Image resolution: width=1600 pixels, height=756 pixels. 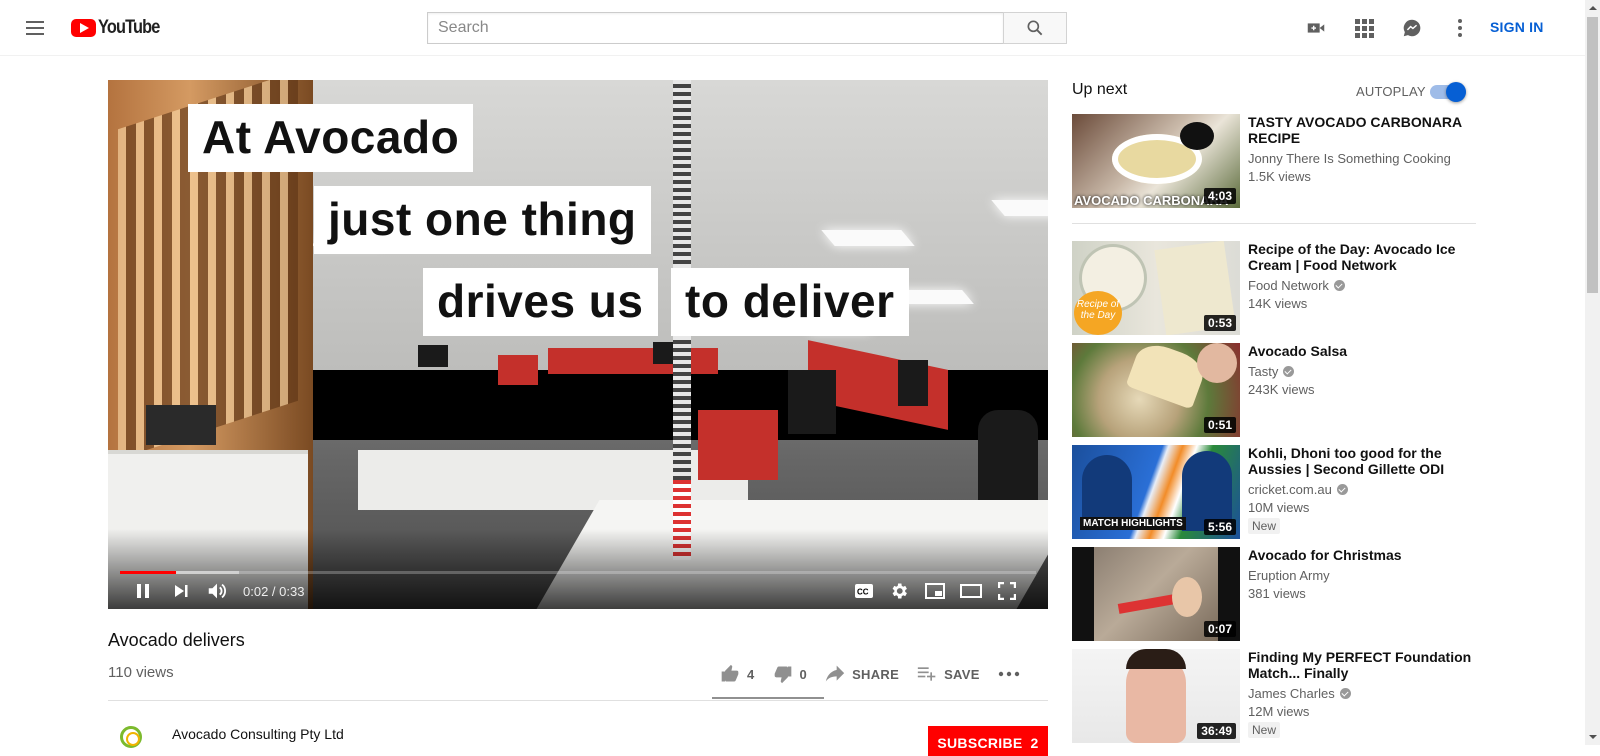 What do you see at coordinates (578, 572) in the screenshot?
I see `progress-bar` at bounding box center [578, 572].